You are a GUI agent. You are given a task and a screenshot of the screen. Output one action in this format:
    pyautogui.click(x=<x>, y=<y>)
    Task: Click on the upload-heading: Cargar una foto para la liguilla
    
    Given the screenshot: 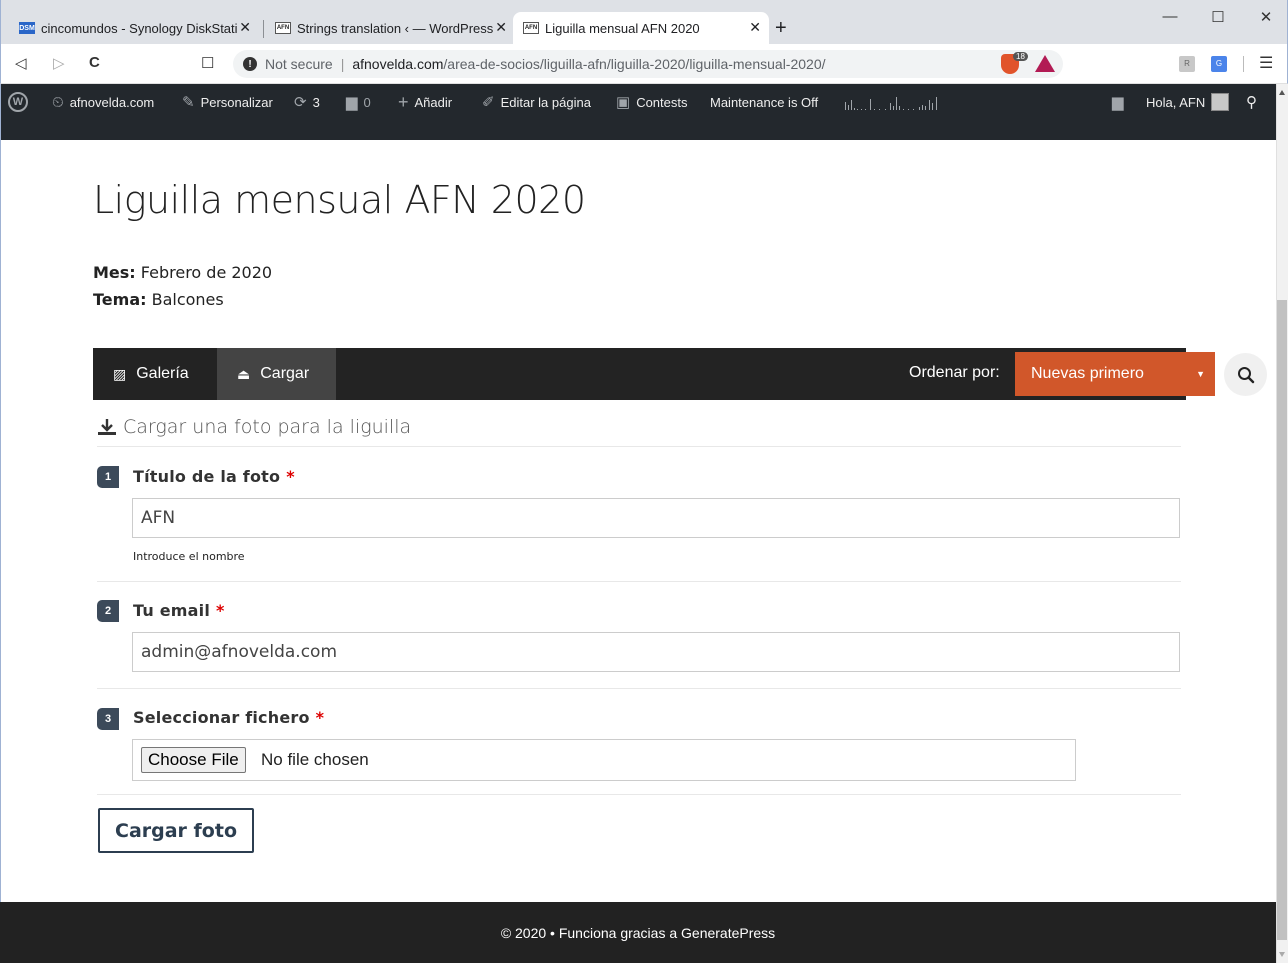 What is the action you would take?
    pyautogui.click(x=254, y=427)
    